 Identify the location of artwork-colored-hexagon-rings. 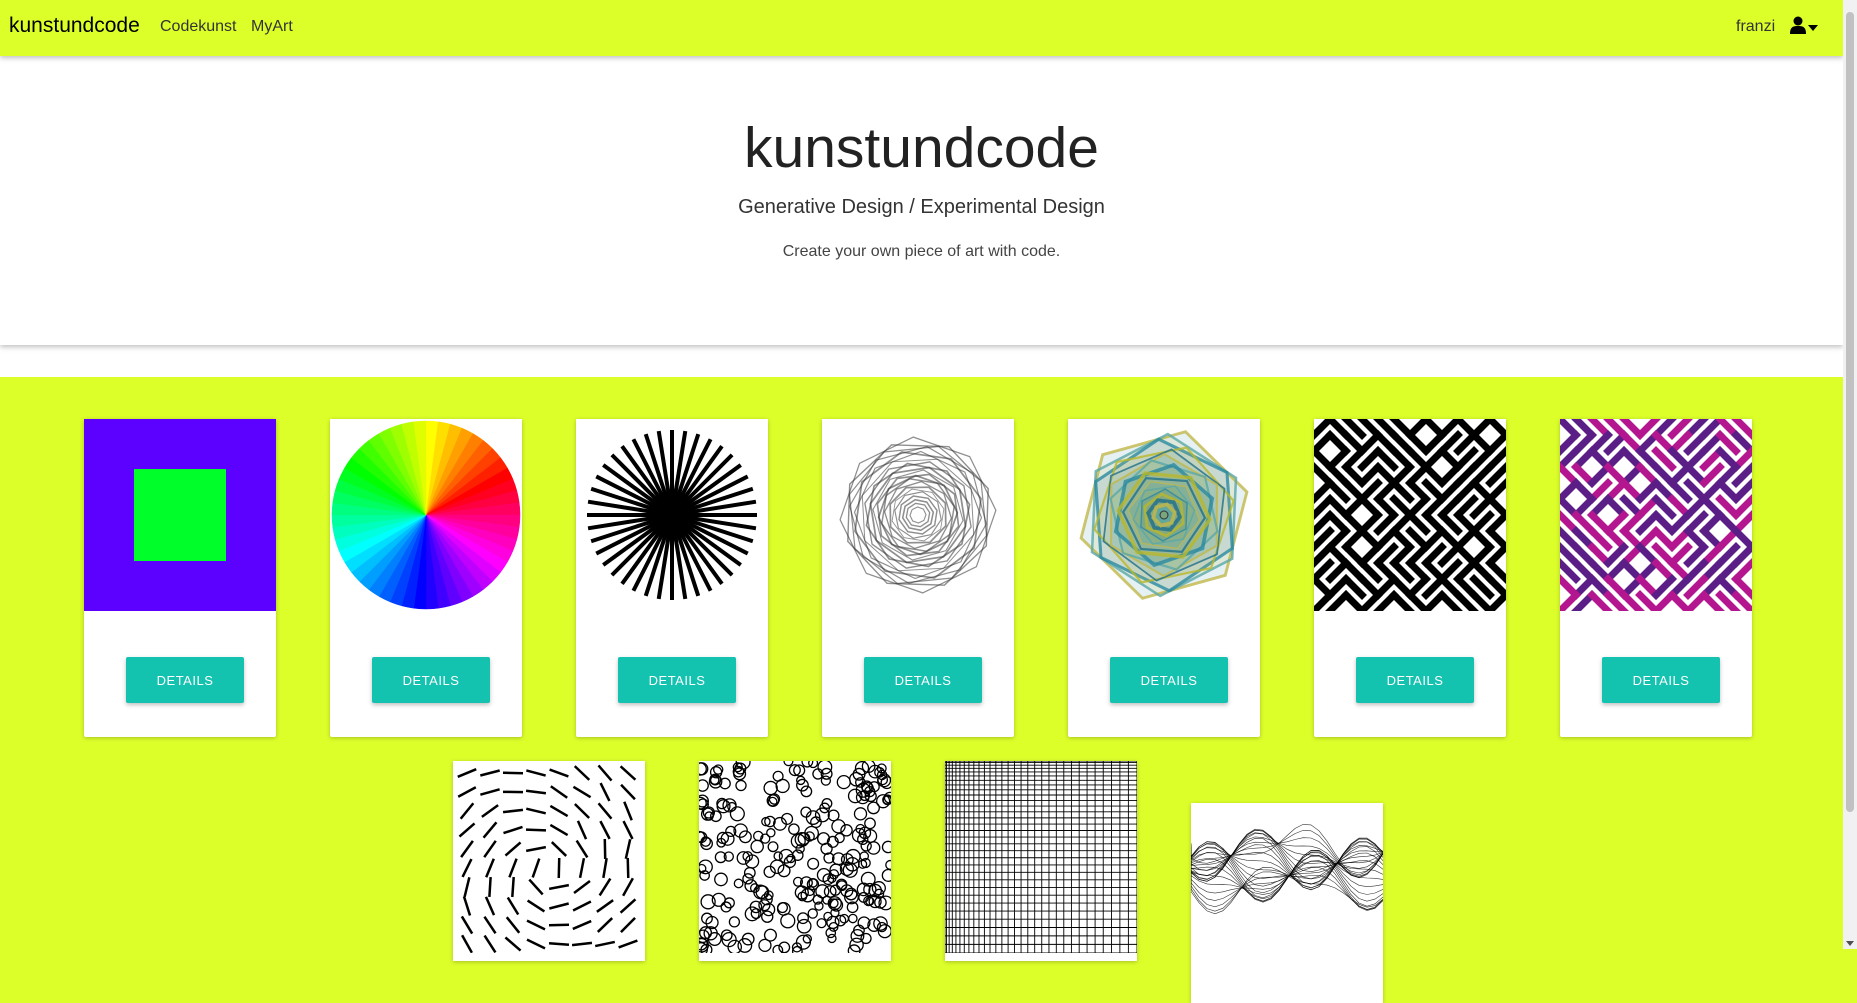
(1164, 515).